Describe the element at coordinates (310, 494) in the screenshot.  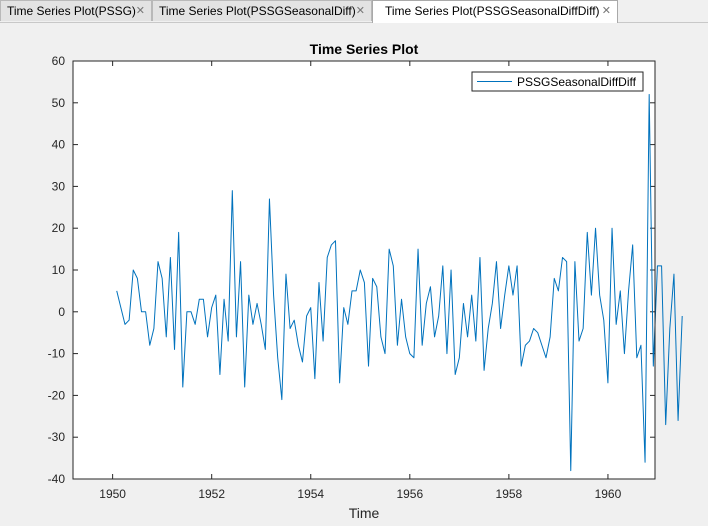
I see `x-tick-label: 1954` at that location.